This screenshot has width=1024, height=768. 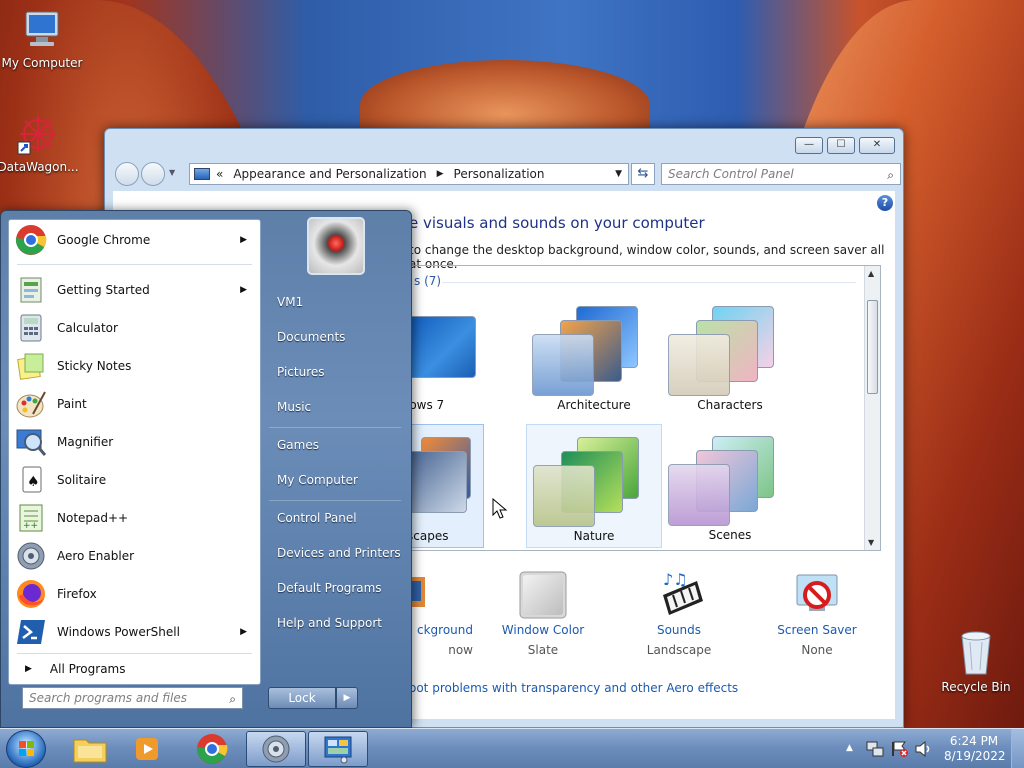 What do you see at coordinates (447, 486) in the screenshot?
I see `theme-landscapes: scapes` at bounding box center [447, 486].